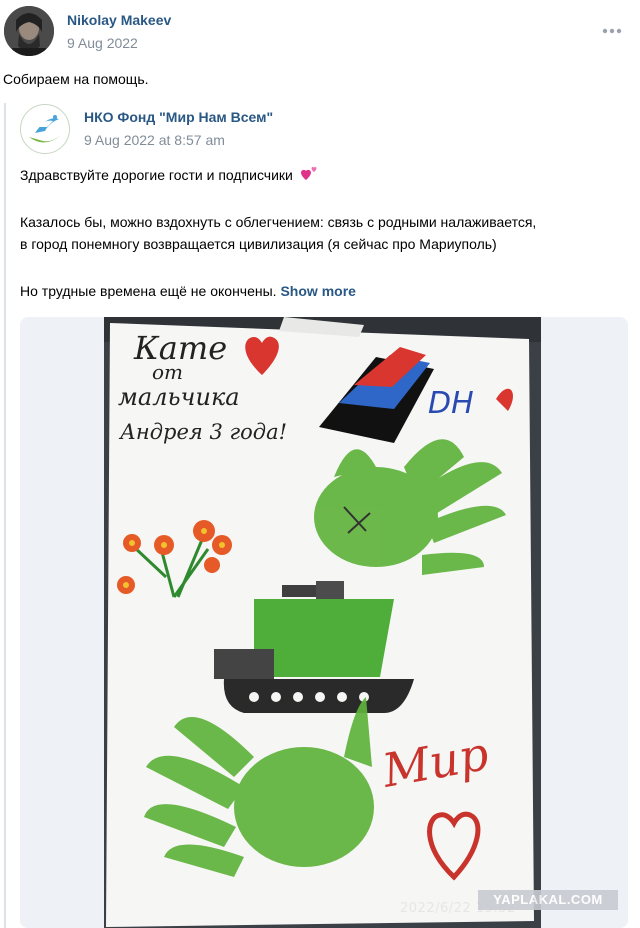 The image size is (640, 928). What do you see at coordinates (154, 140) in the screenshot?
I see `repost-date: 9 Aug 2022 at 8:57 am` at bounding box center [154, 140].